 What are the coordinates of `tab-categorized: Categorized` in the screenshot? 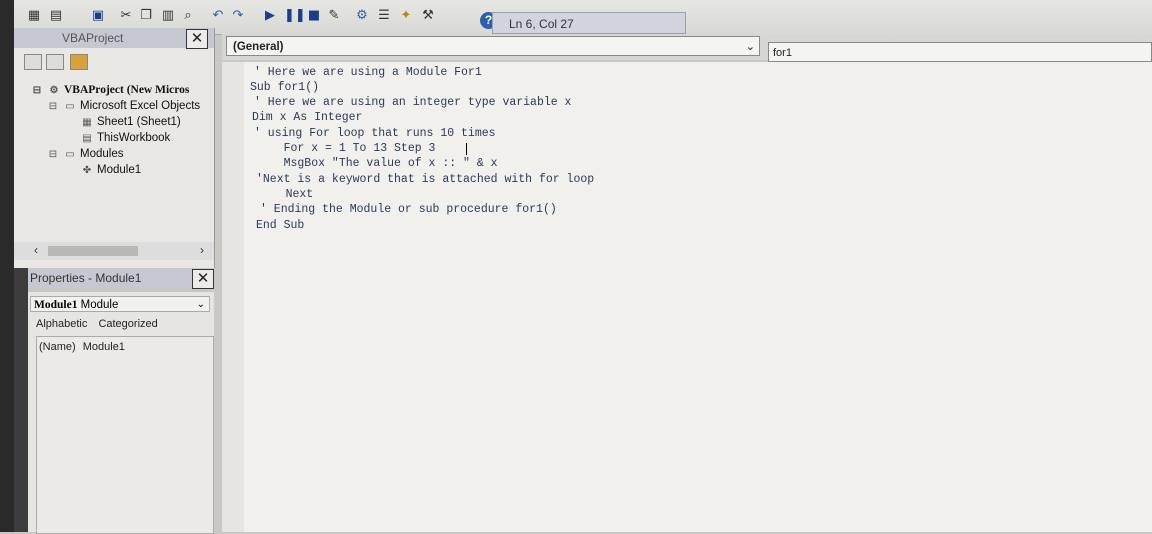 It's located at (127, 324).